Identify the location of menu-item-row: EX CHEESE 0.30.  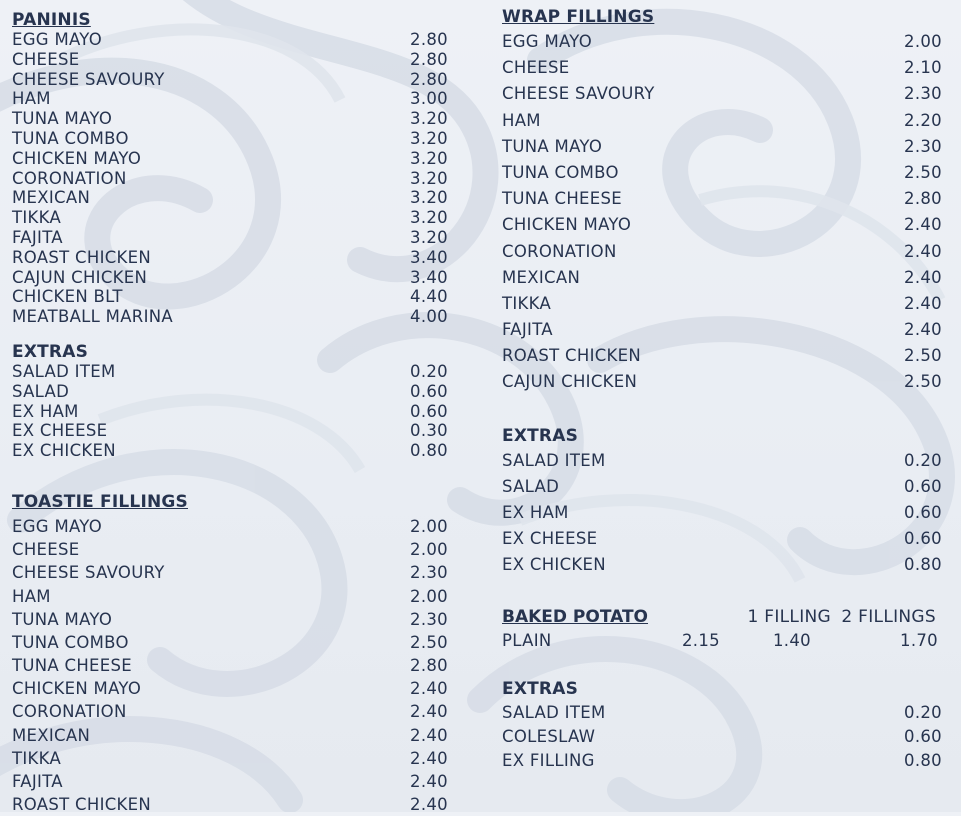
(230, 431).